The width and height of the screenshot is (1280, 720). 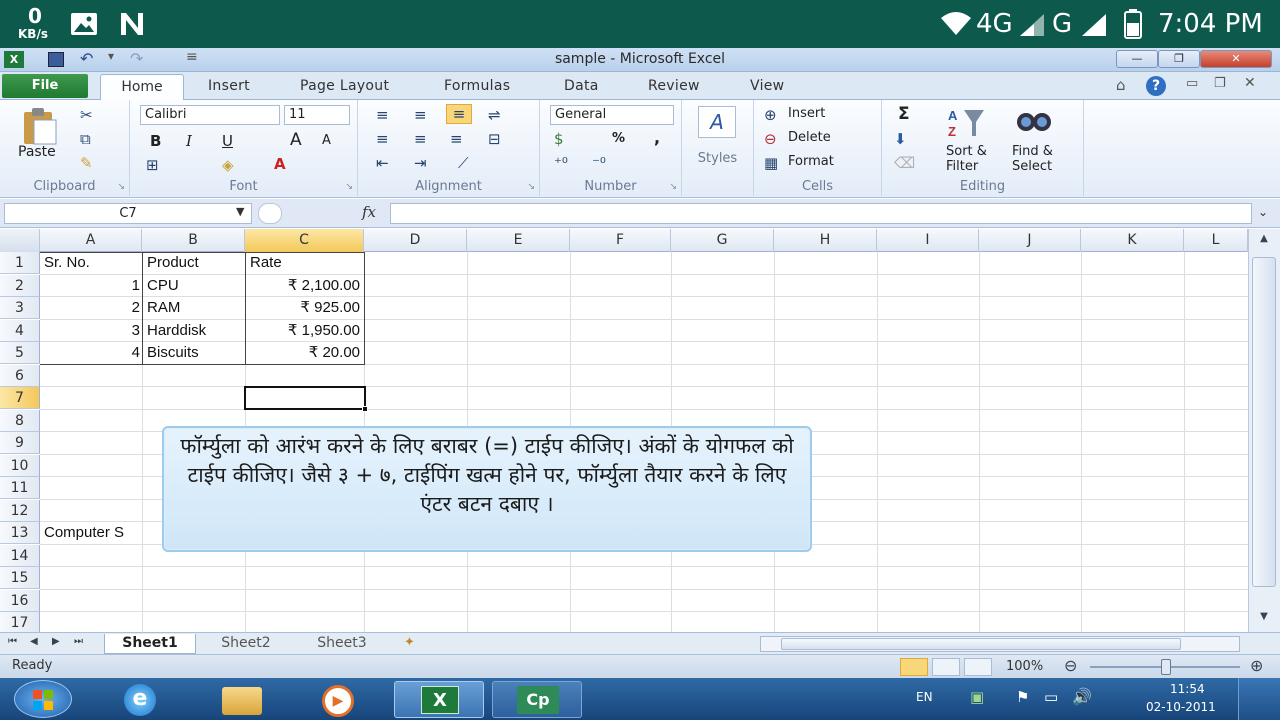 I want to click on row-header-6: 6, so click(x=20, y=376).